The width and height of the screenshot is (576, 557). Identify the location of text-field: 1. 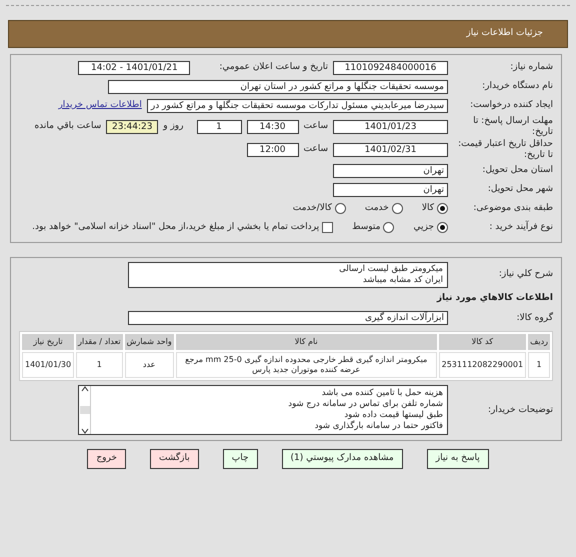
(219, 127).